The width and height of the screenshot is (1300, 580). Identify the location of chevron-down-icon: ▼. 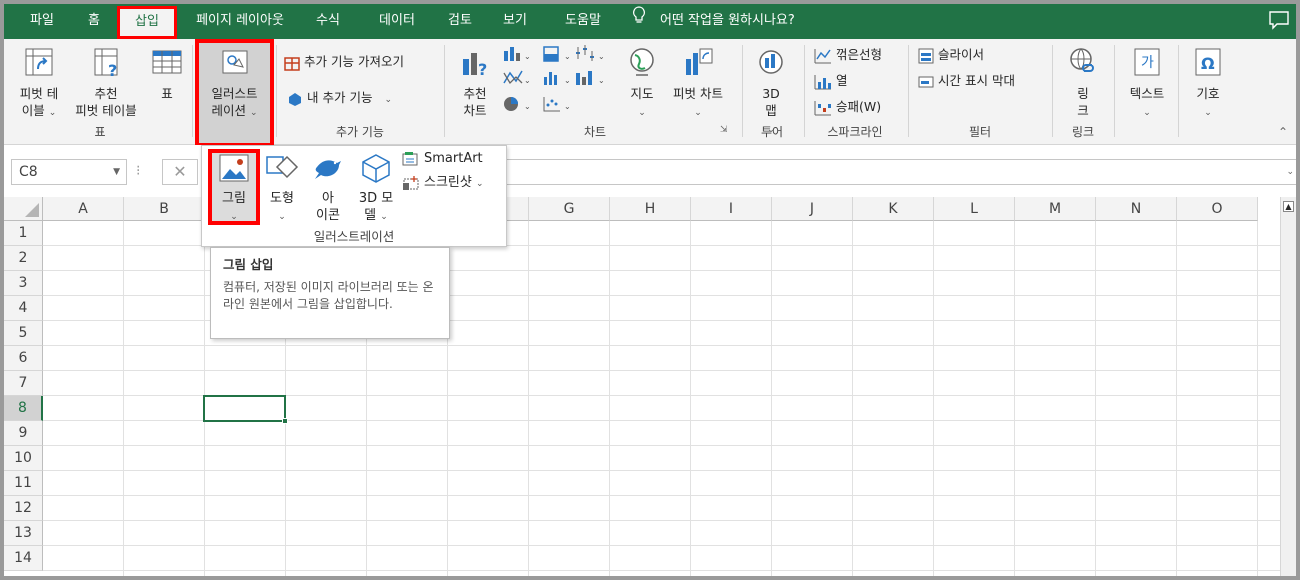
(116, 172).